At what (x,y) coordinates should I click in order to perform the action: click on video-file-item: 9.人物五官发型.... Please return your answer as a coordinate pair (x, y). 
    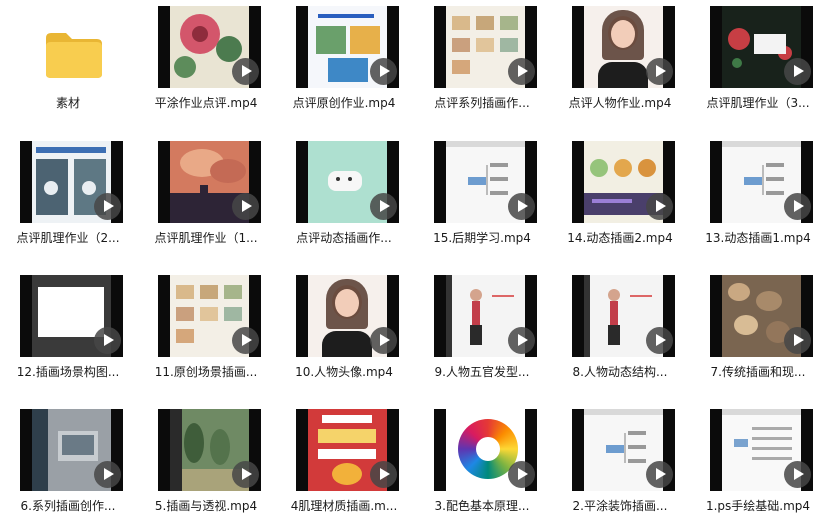
    Looking at the image, I should click on (482, 334).